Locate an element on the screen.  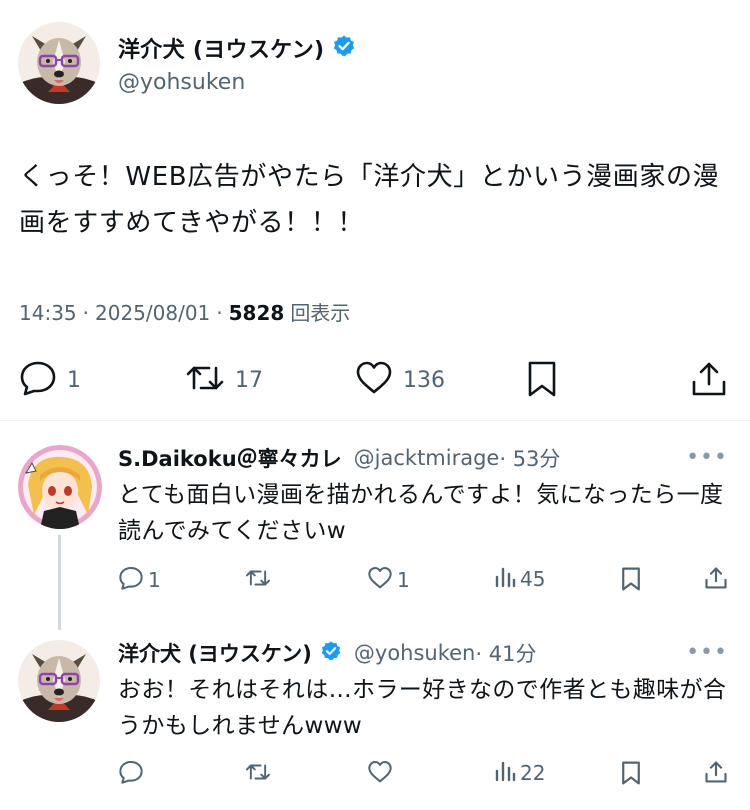
like-button: 1 is located at coordinates (388, 580).